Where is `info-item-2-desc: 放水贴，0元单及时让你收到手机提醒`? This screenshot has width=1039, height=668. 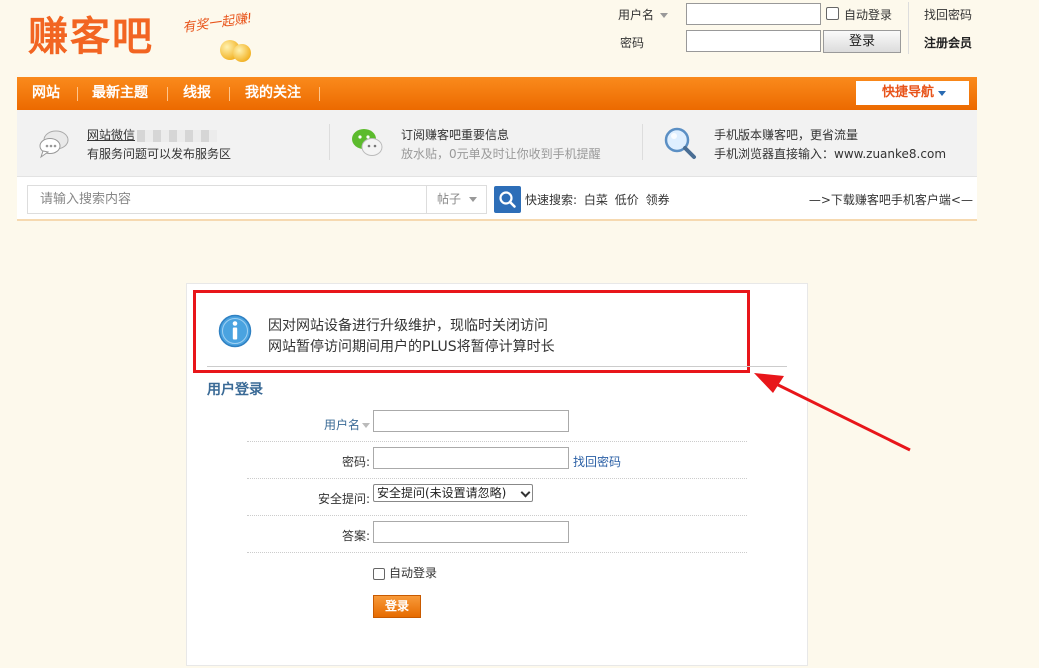
info-item-2-desc: 放水贴，0元单及时让你收到手机提醒 is located at coordinates (501, 154).